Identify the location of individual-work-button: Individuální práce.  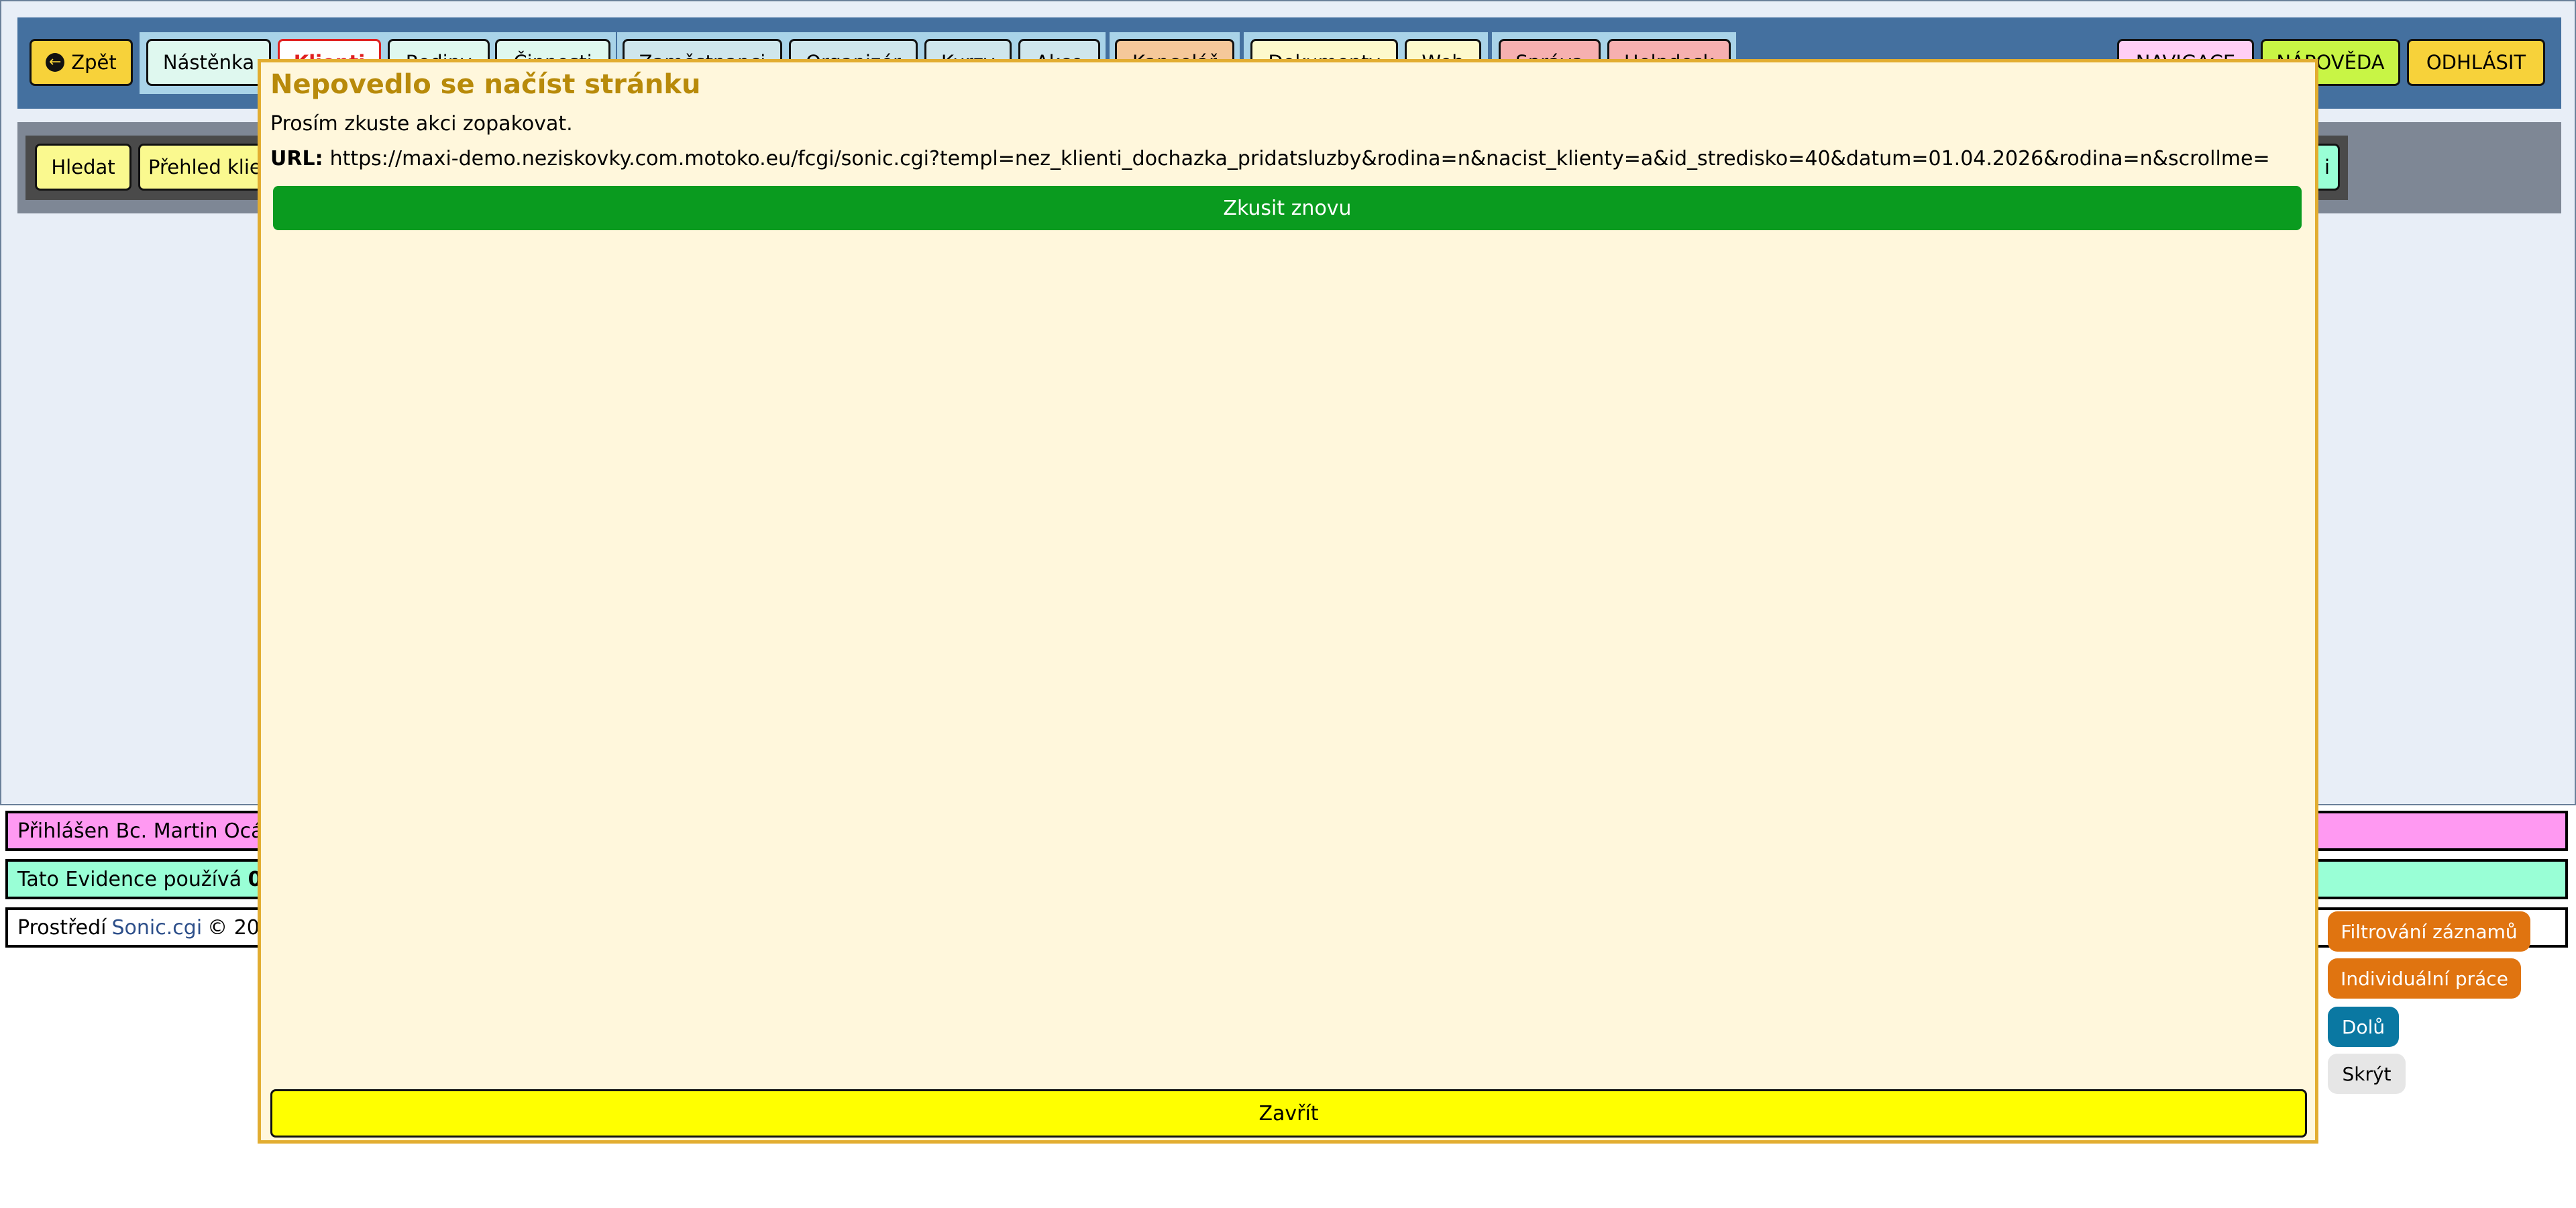
(2424, 978).